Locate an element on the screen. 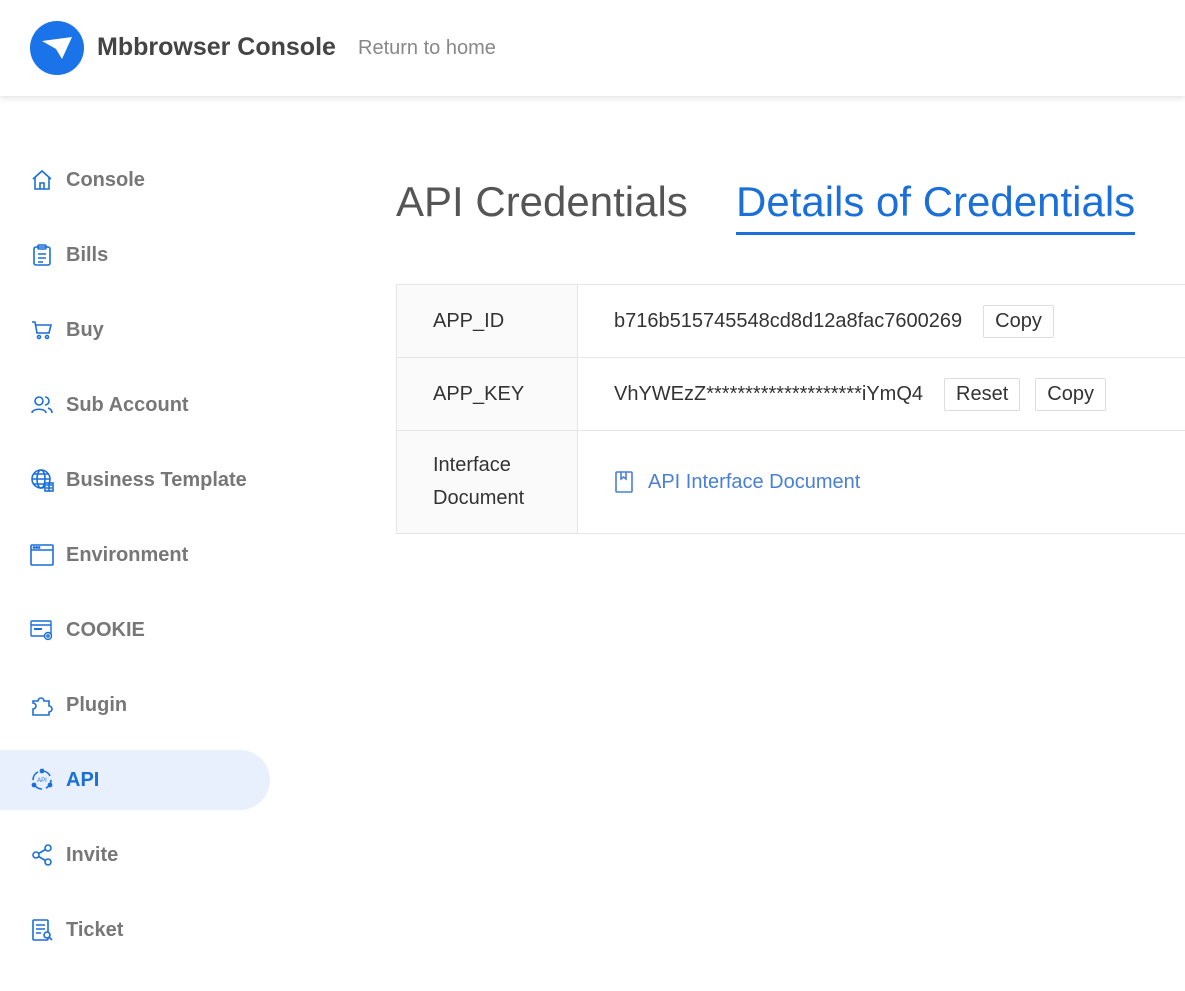 The height and width of the screenshot is (991, 1185). sidebar-item-label: Buy is located at coordinates (85, 329).